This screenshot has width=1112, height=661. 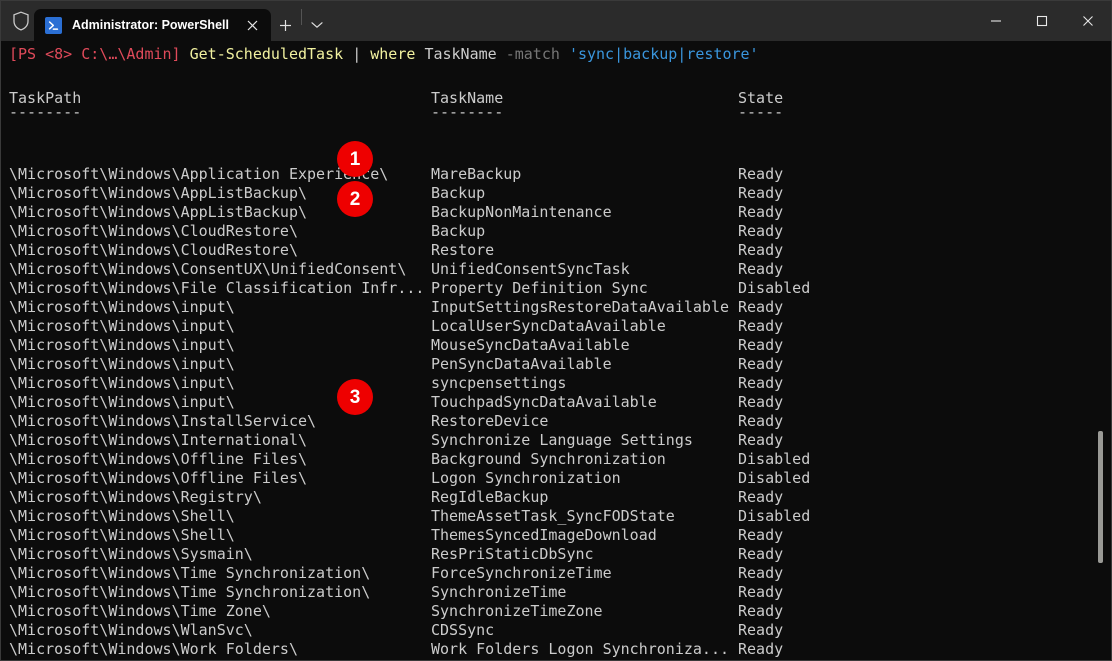 I want to click on table-row-name: RestoreDevice, so click(x=490, y=421).